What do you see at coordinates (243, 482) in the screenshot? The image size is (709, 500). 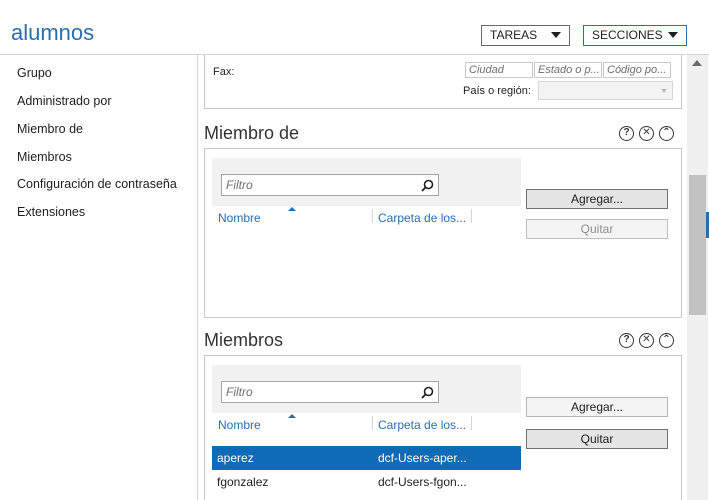 I see `member-name: fgonzalez` at bounding box center [243, 482].